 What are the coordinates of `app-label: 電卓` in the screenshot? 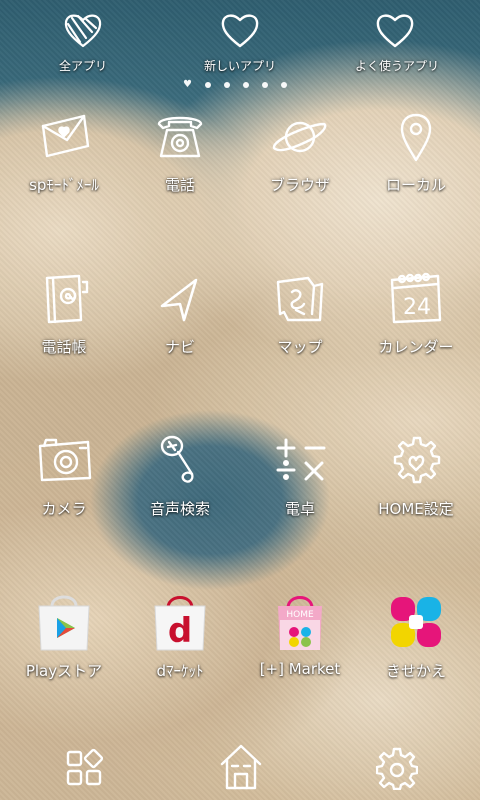 It's located at (299, 509).